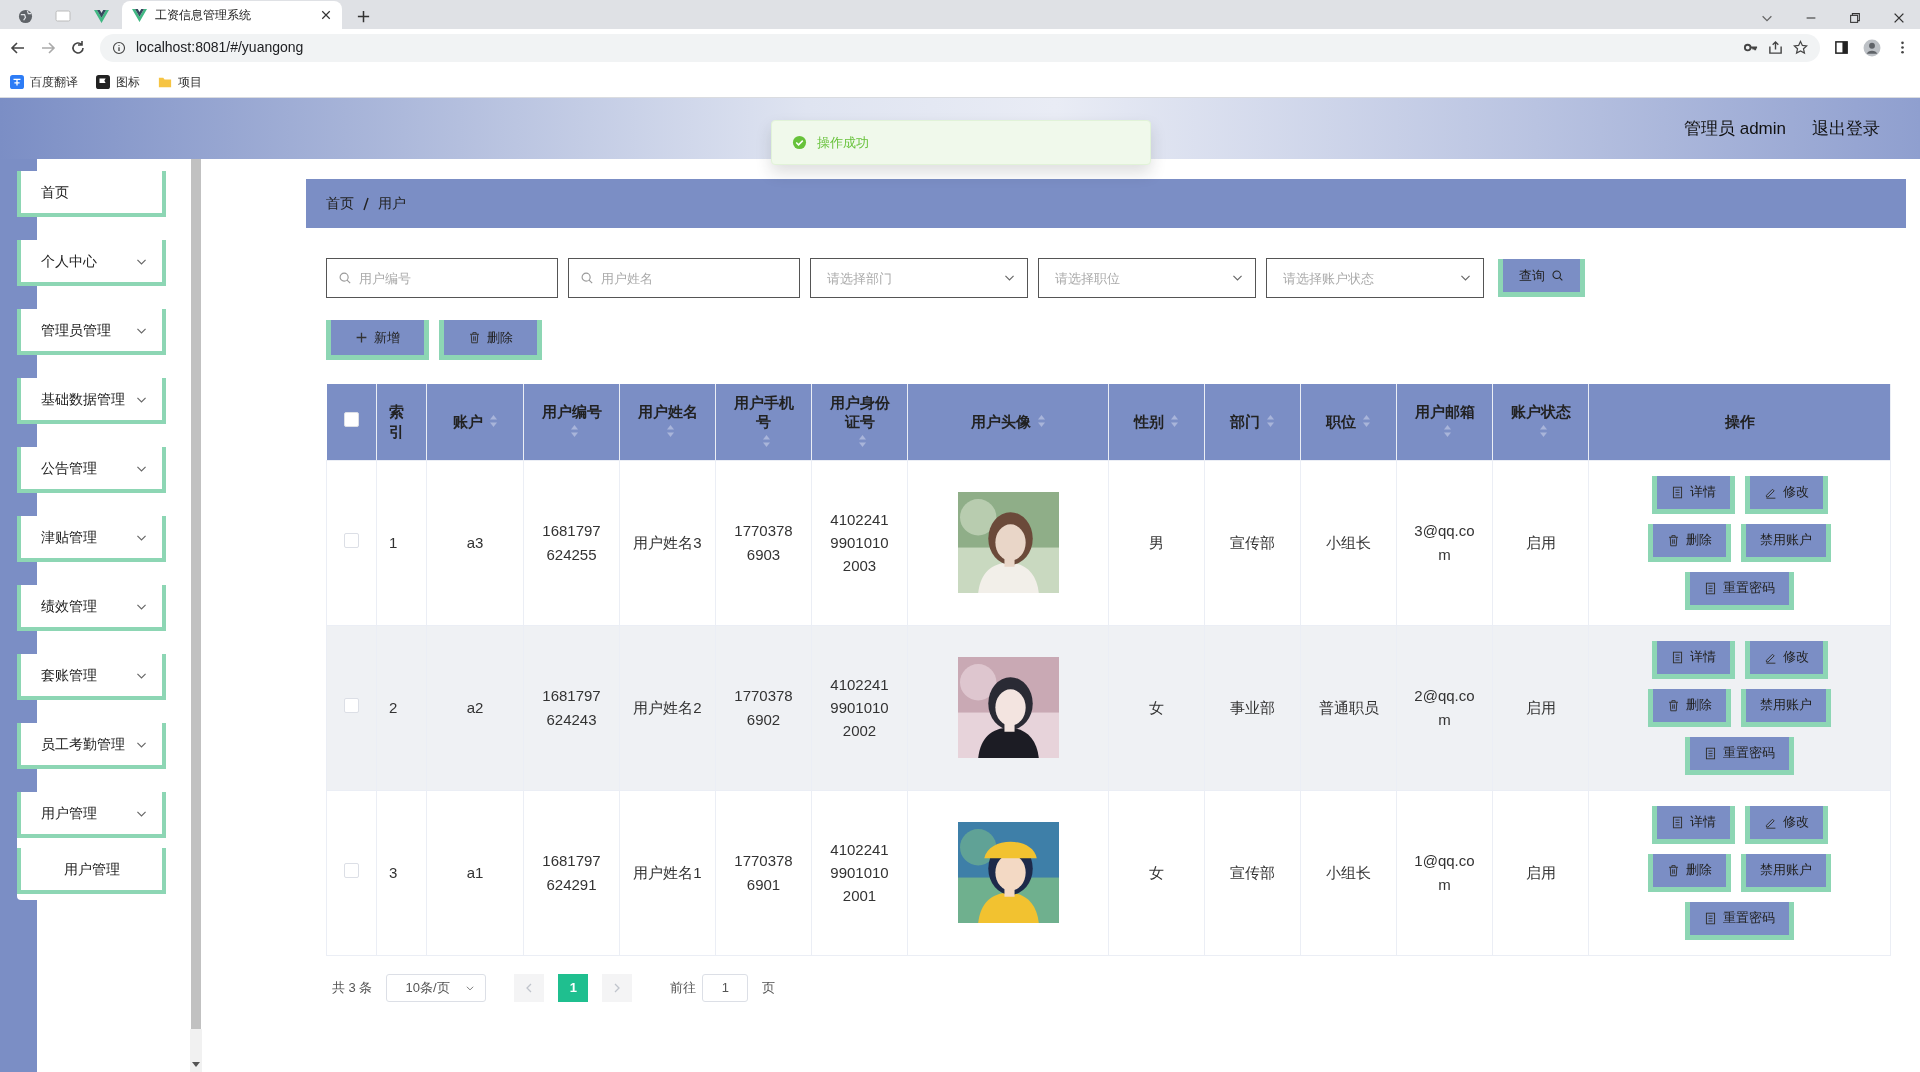  What do you see at coordinates (91, 871) in the screenshot?
I see `submenu-item: 用户管理` at bounding box center [91, 871].